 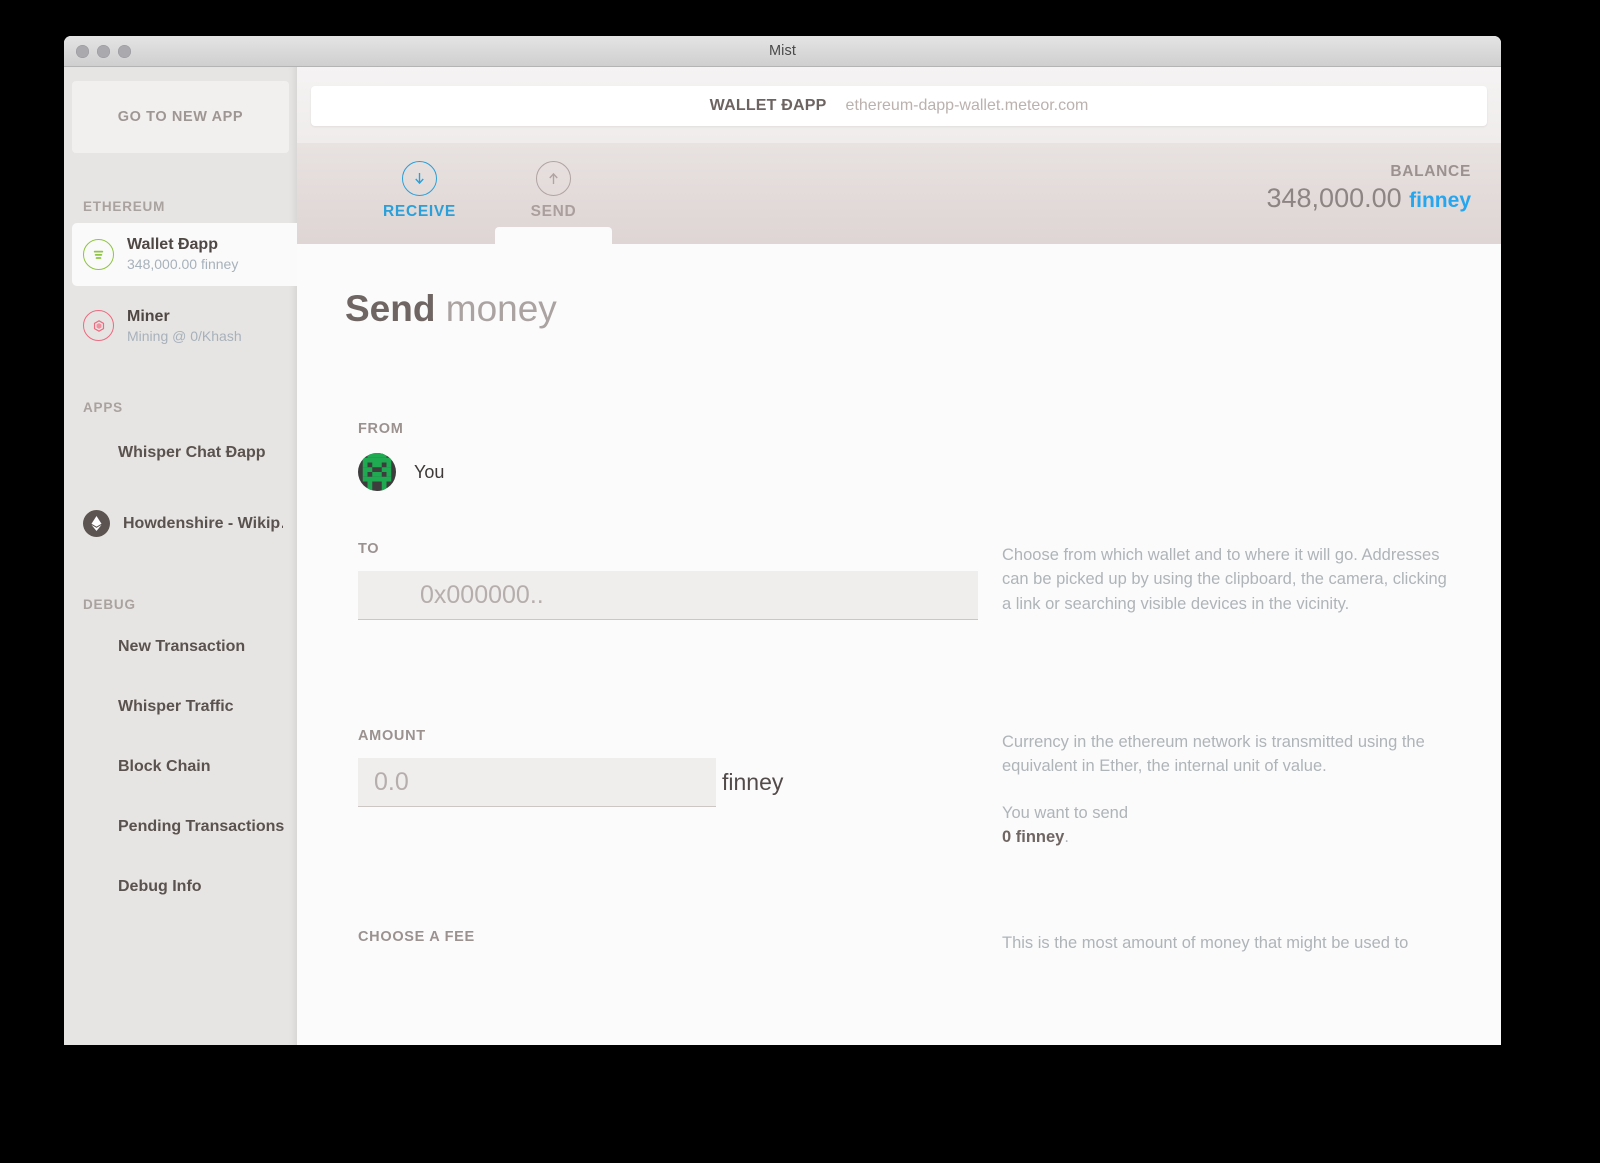 I want to click on miner-name: Miner, so click(x=148, y=316).